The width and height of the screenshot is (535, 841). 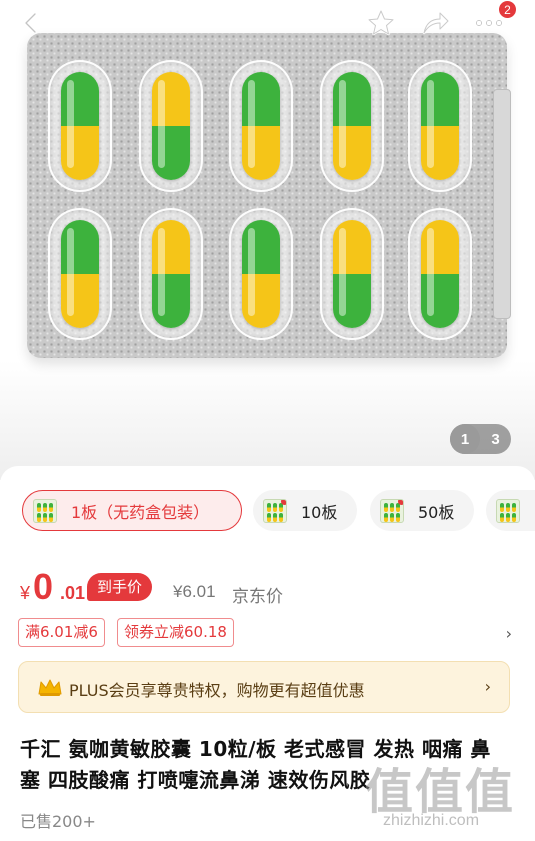 I want to click on plus-membership-banner: PLUS会员享尊贵特权，购物更有超值优惠 ›, so click(x=264, y=687).